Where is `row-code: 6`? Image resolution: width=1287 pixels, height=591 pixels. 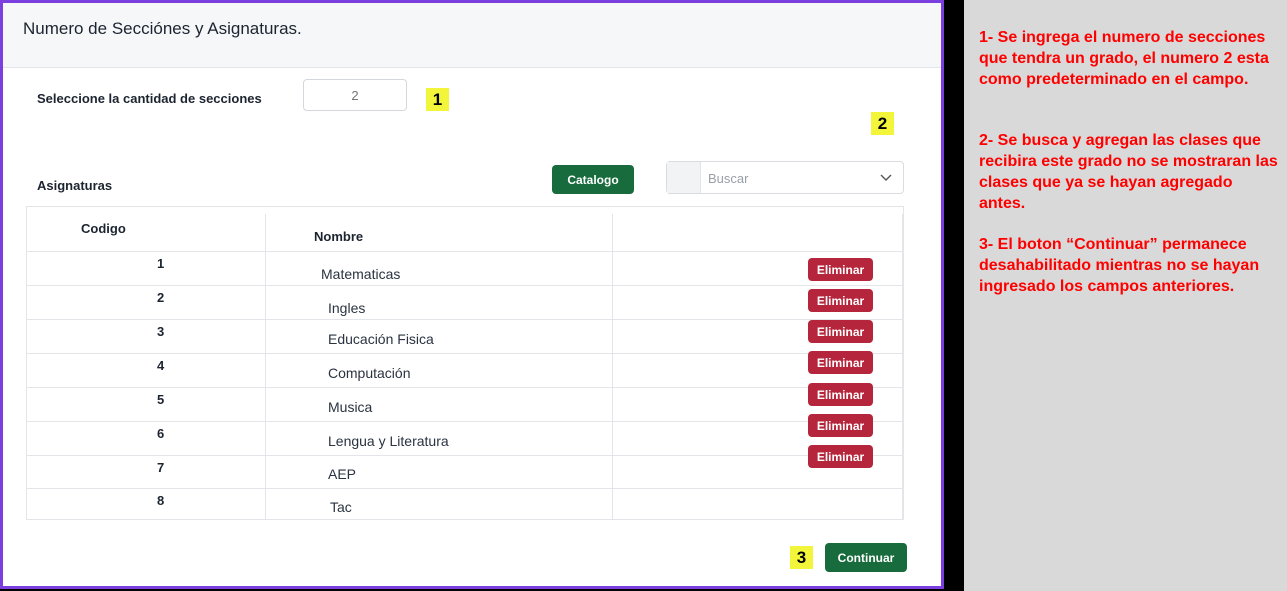 row-code: 6 is located at coordinates (161, 433).